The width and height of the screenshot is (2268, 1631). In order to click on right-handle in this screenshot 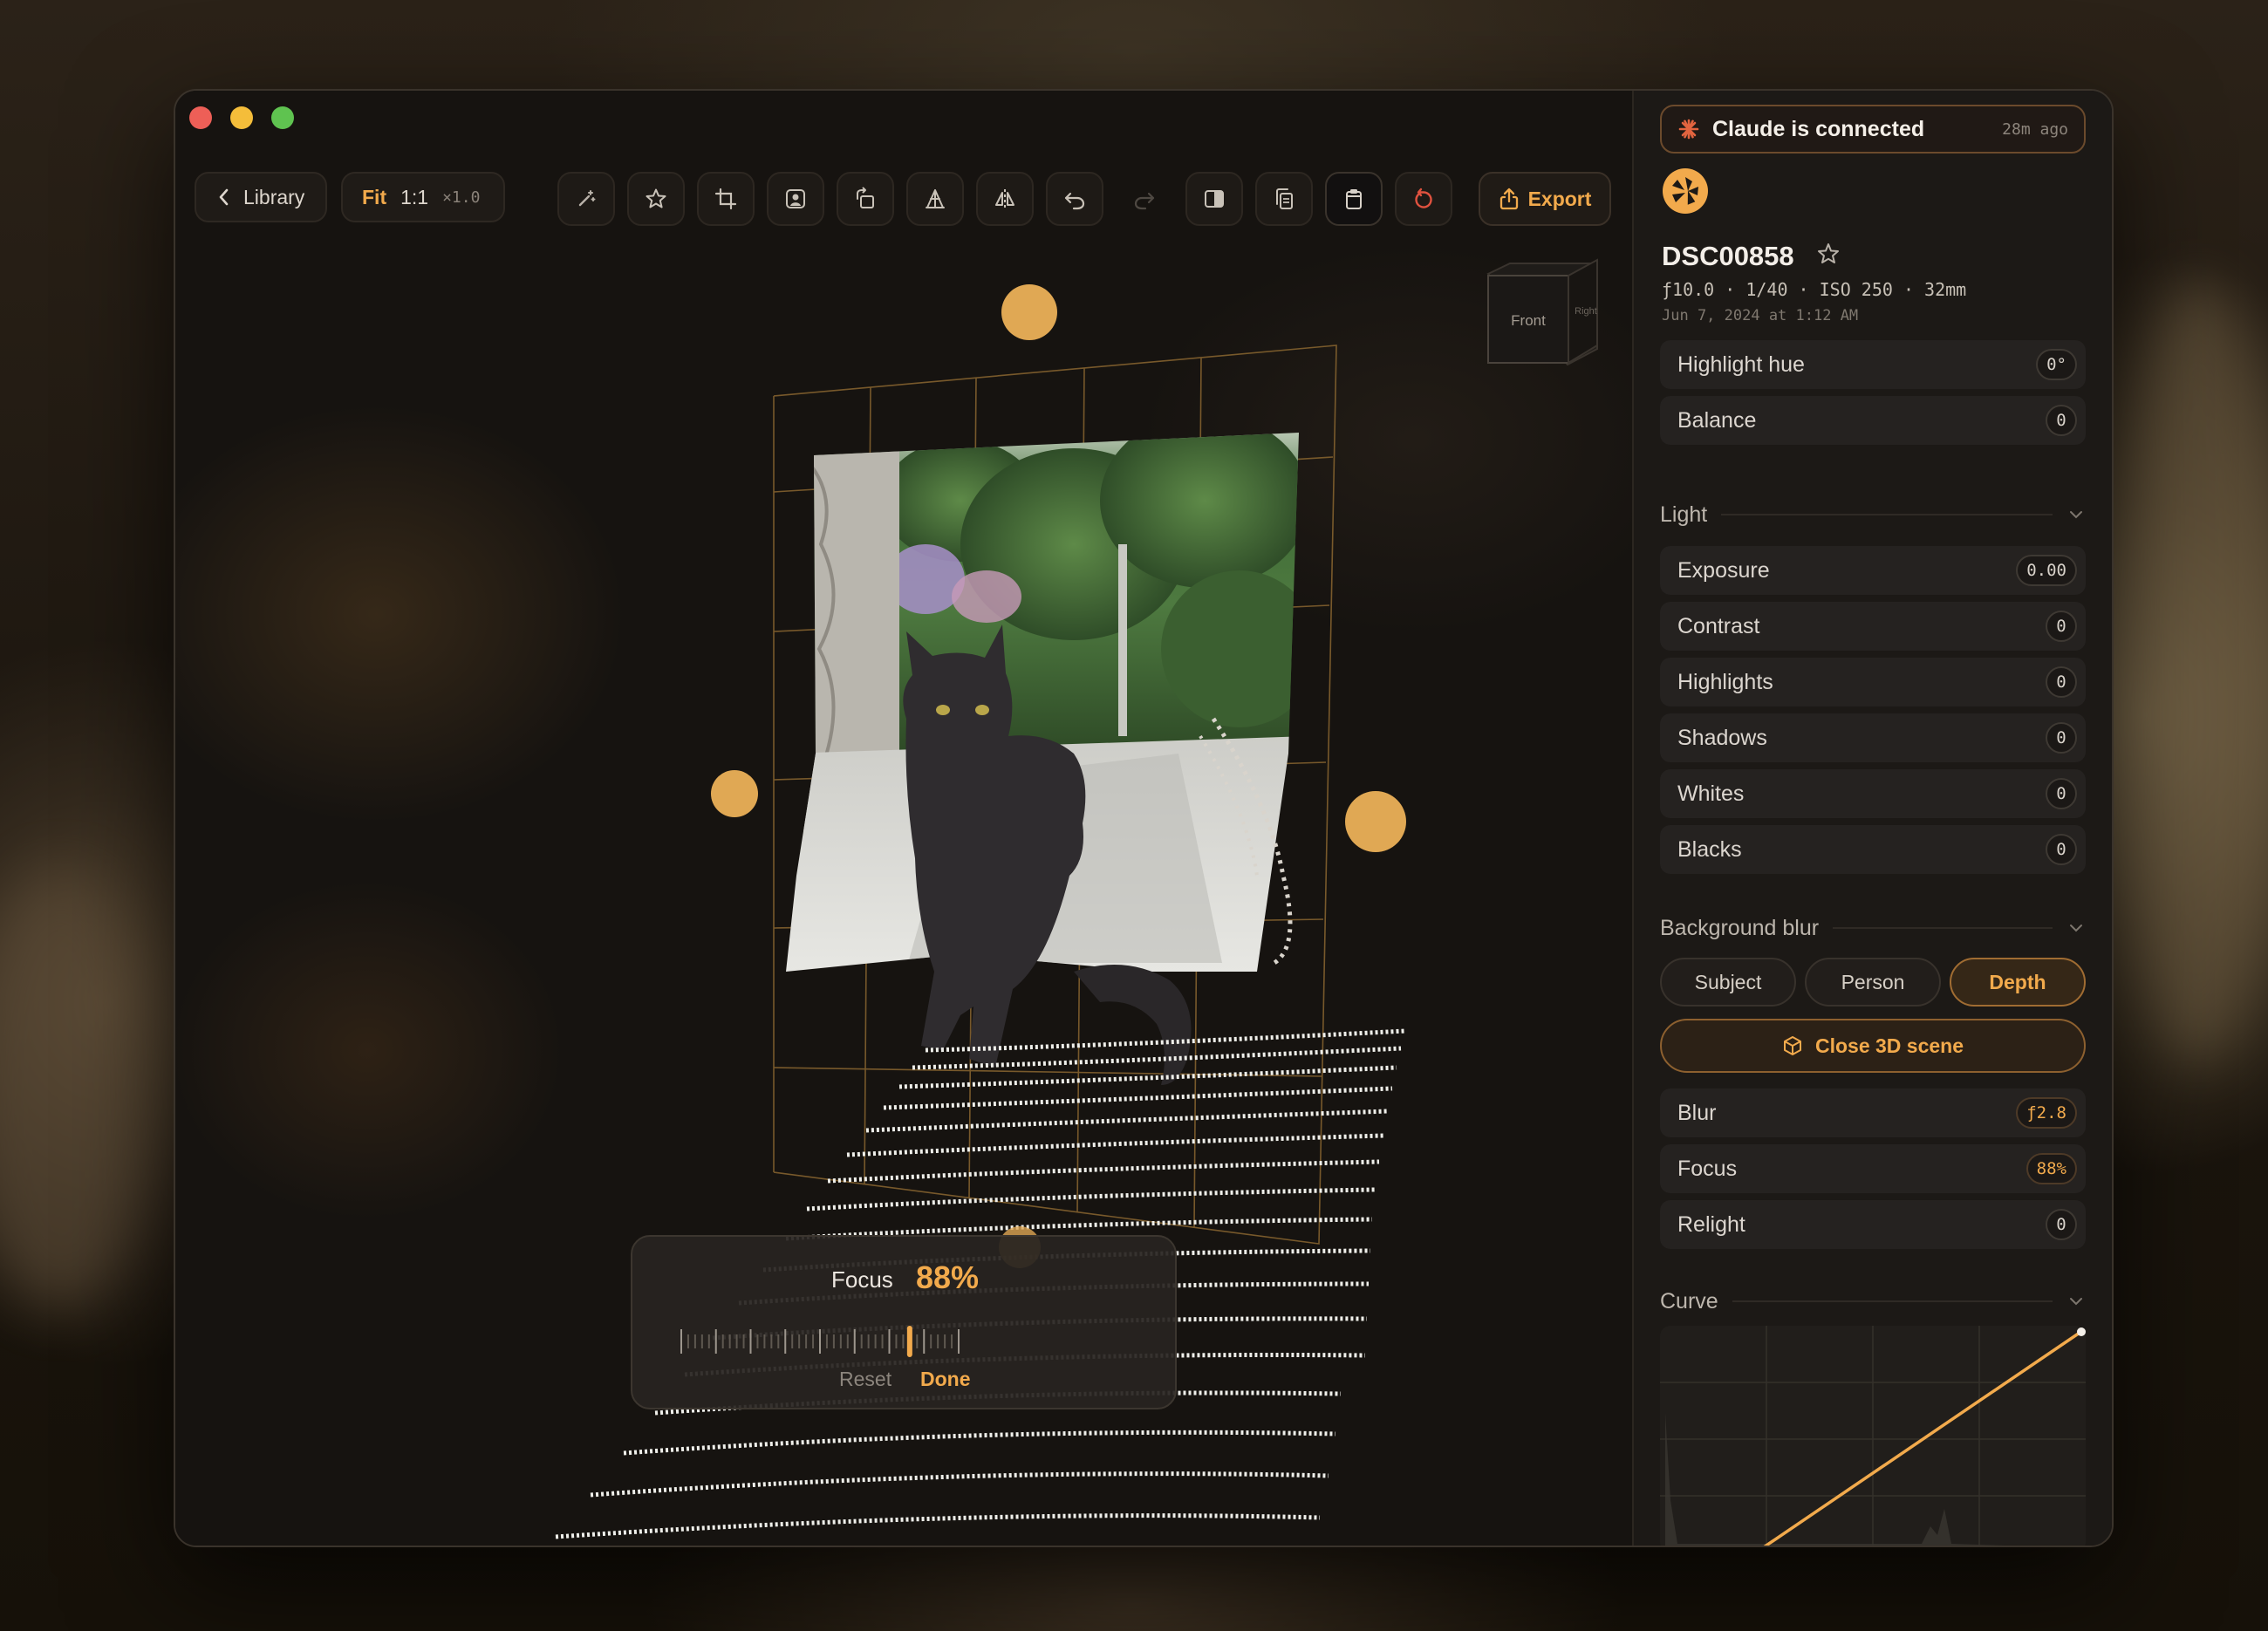, I will do `click(1376, 822)`.